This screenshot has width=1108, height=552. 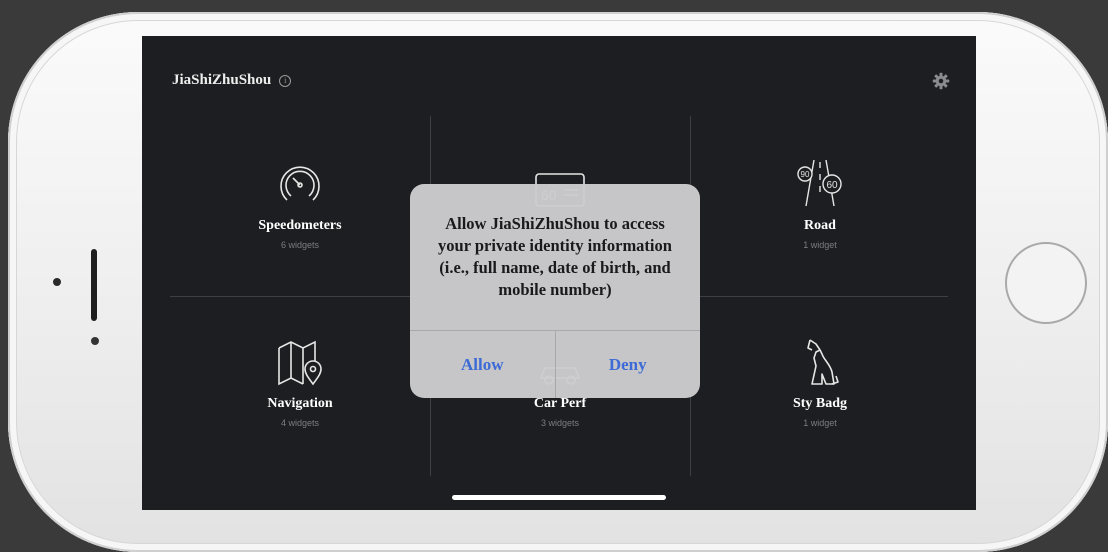 What do you see at coordinates (300, 363) in the screenshot?
I see `map-pin-icon` at bounding box center [300, 363].